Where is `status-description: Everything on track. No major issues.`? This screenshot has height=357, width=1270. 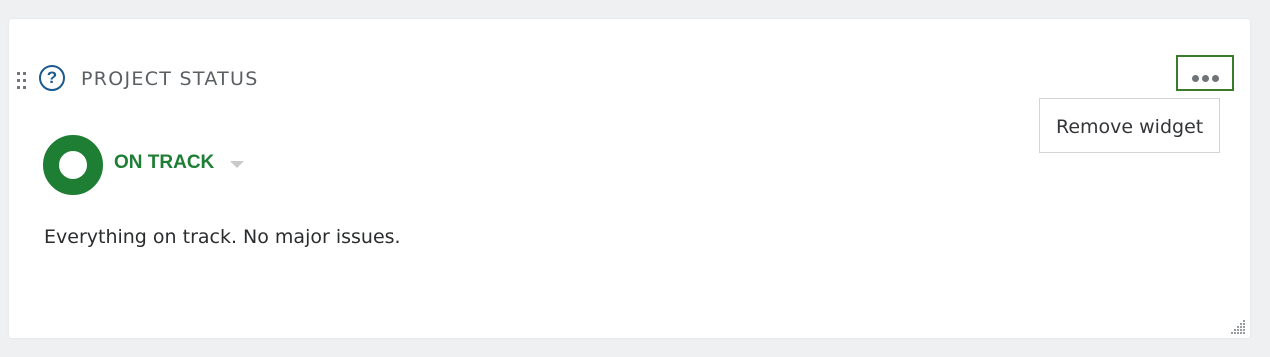
status-description: Everything on track. No major issues. is located at coordinates (222, 237).